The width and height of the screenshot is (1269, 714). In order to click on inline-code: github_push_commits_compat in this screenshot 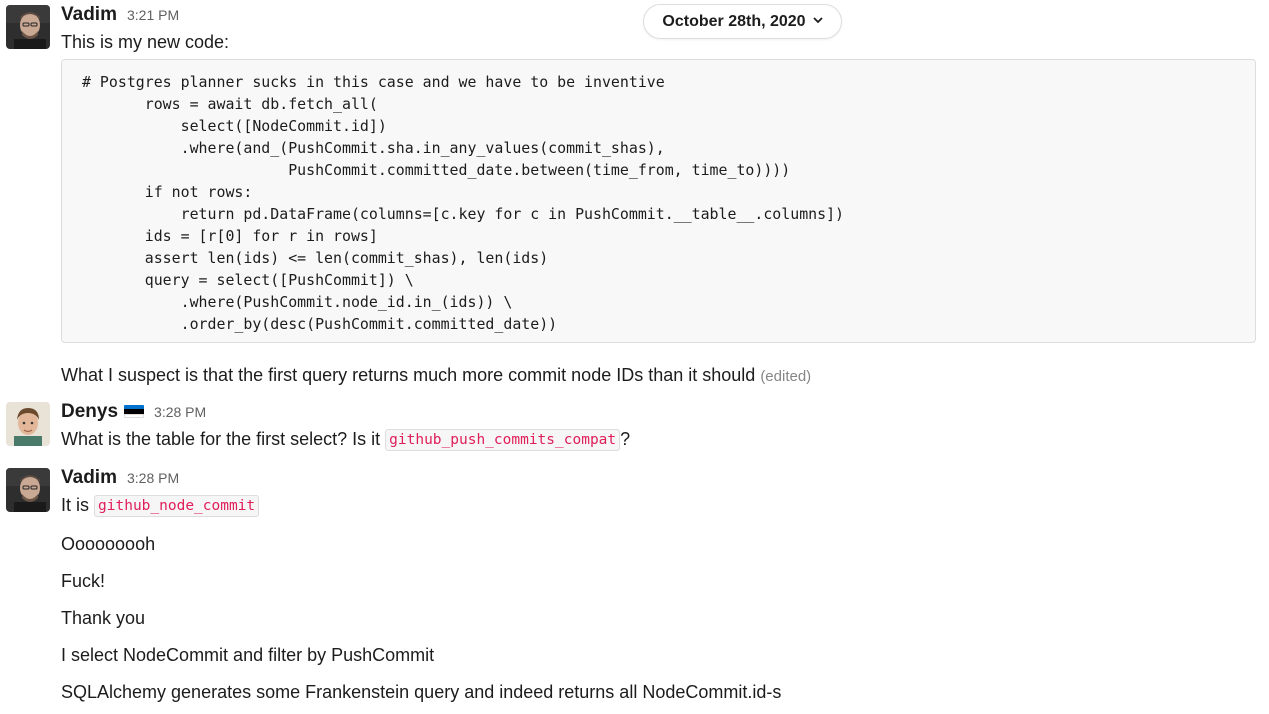, I will do `click(503, 440)`.